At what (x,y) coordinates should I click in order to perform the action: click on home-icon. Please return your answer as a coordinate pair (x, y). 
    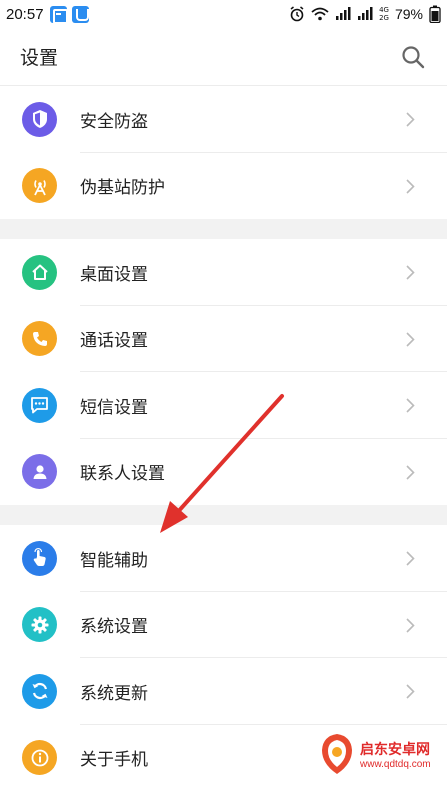
    Looking at the image, I should click on (39, 272).